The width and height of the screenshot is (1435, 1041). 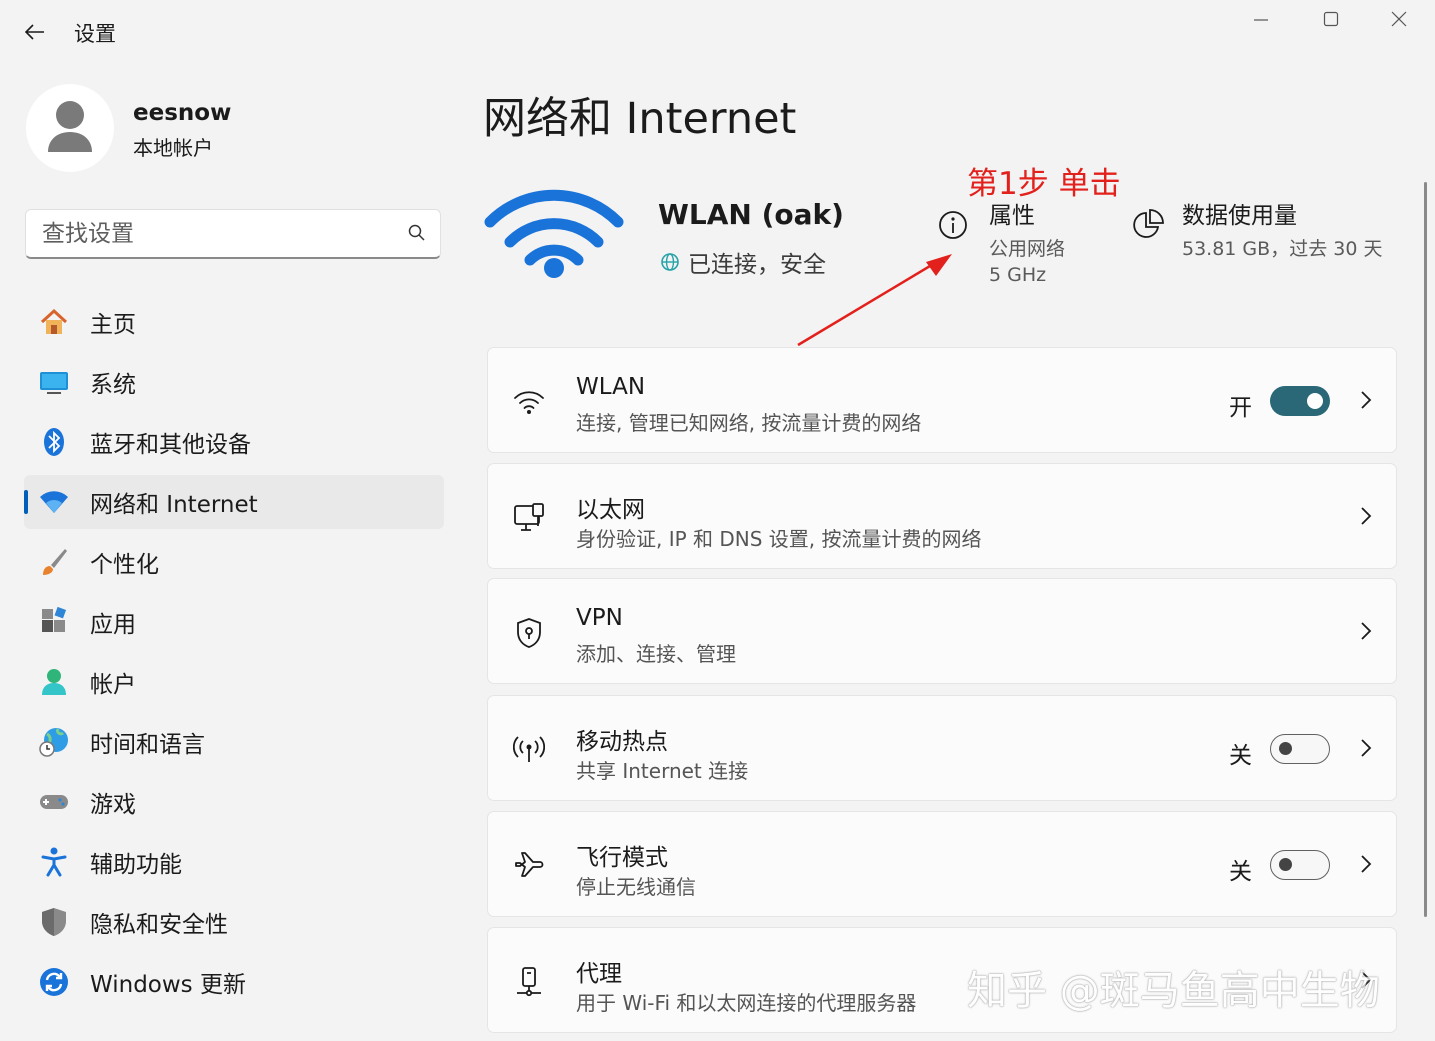 What do you see at coordinates (113, 625) in the screenshot?
I see `sidebar-item-label: 应用` at bounding box center [113, 625].